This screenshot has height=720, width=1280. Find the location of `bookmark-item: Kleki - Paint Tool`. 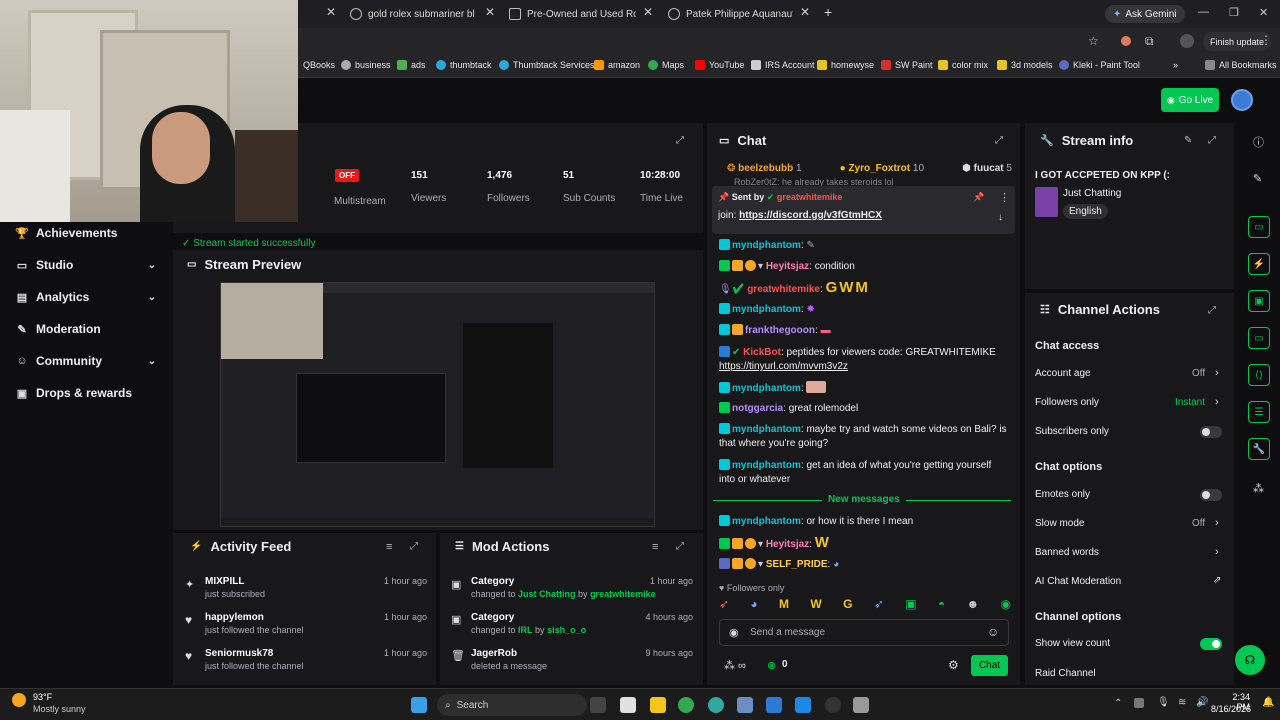

bookmark-item: Kleki - Paint Tool is located at coordinates (1099, 65).